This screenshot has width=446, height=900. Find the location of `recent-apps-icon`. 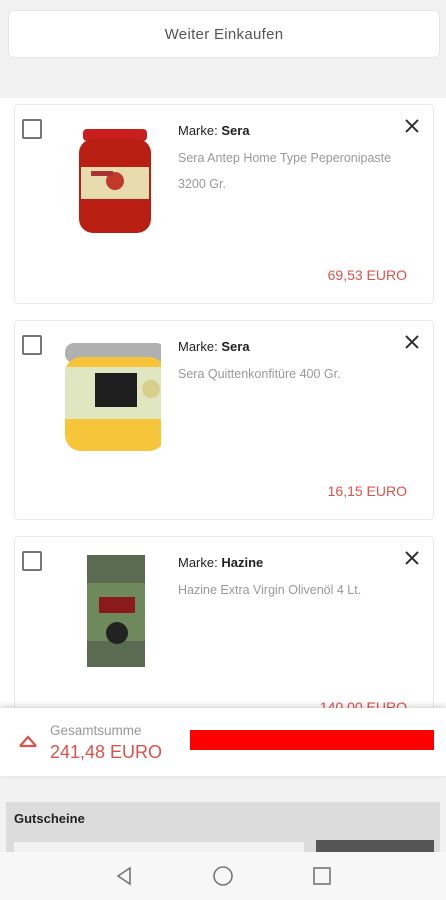

recent-apps-icon is located at coordinates (322, 876).